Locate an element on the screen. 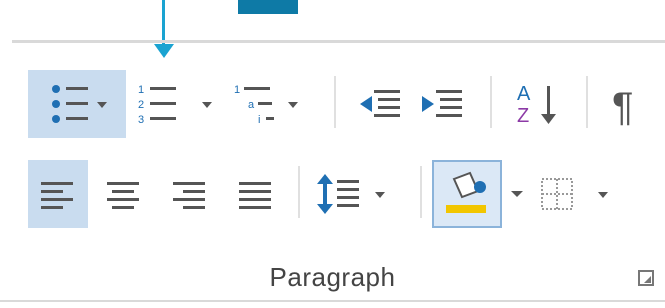  svg-text: Z is located at coordinates (523, 116).